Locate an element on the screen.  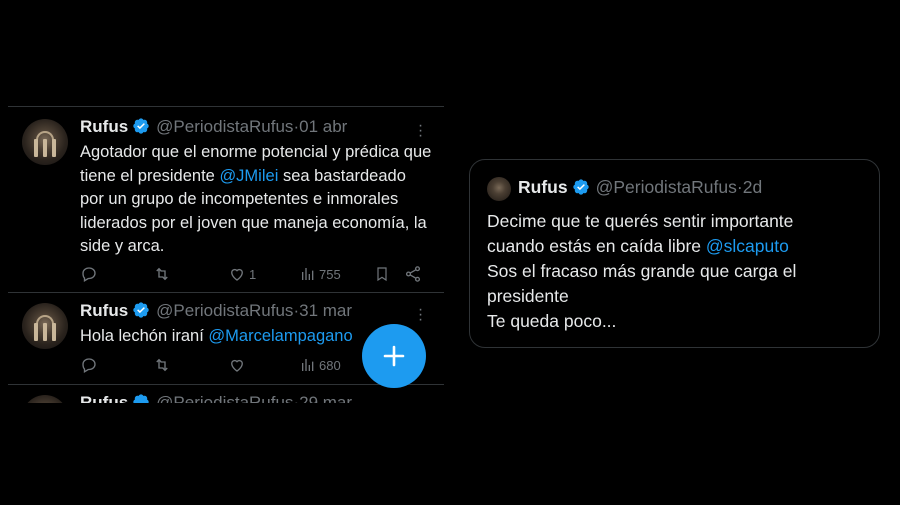
tweet-line: Decime que te querés sentir importante is located at coordinates (640, 221).